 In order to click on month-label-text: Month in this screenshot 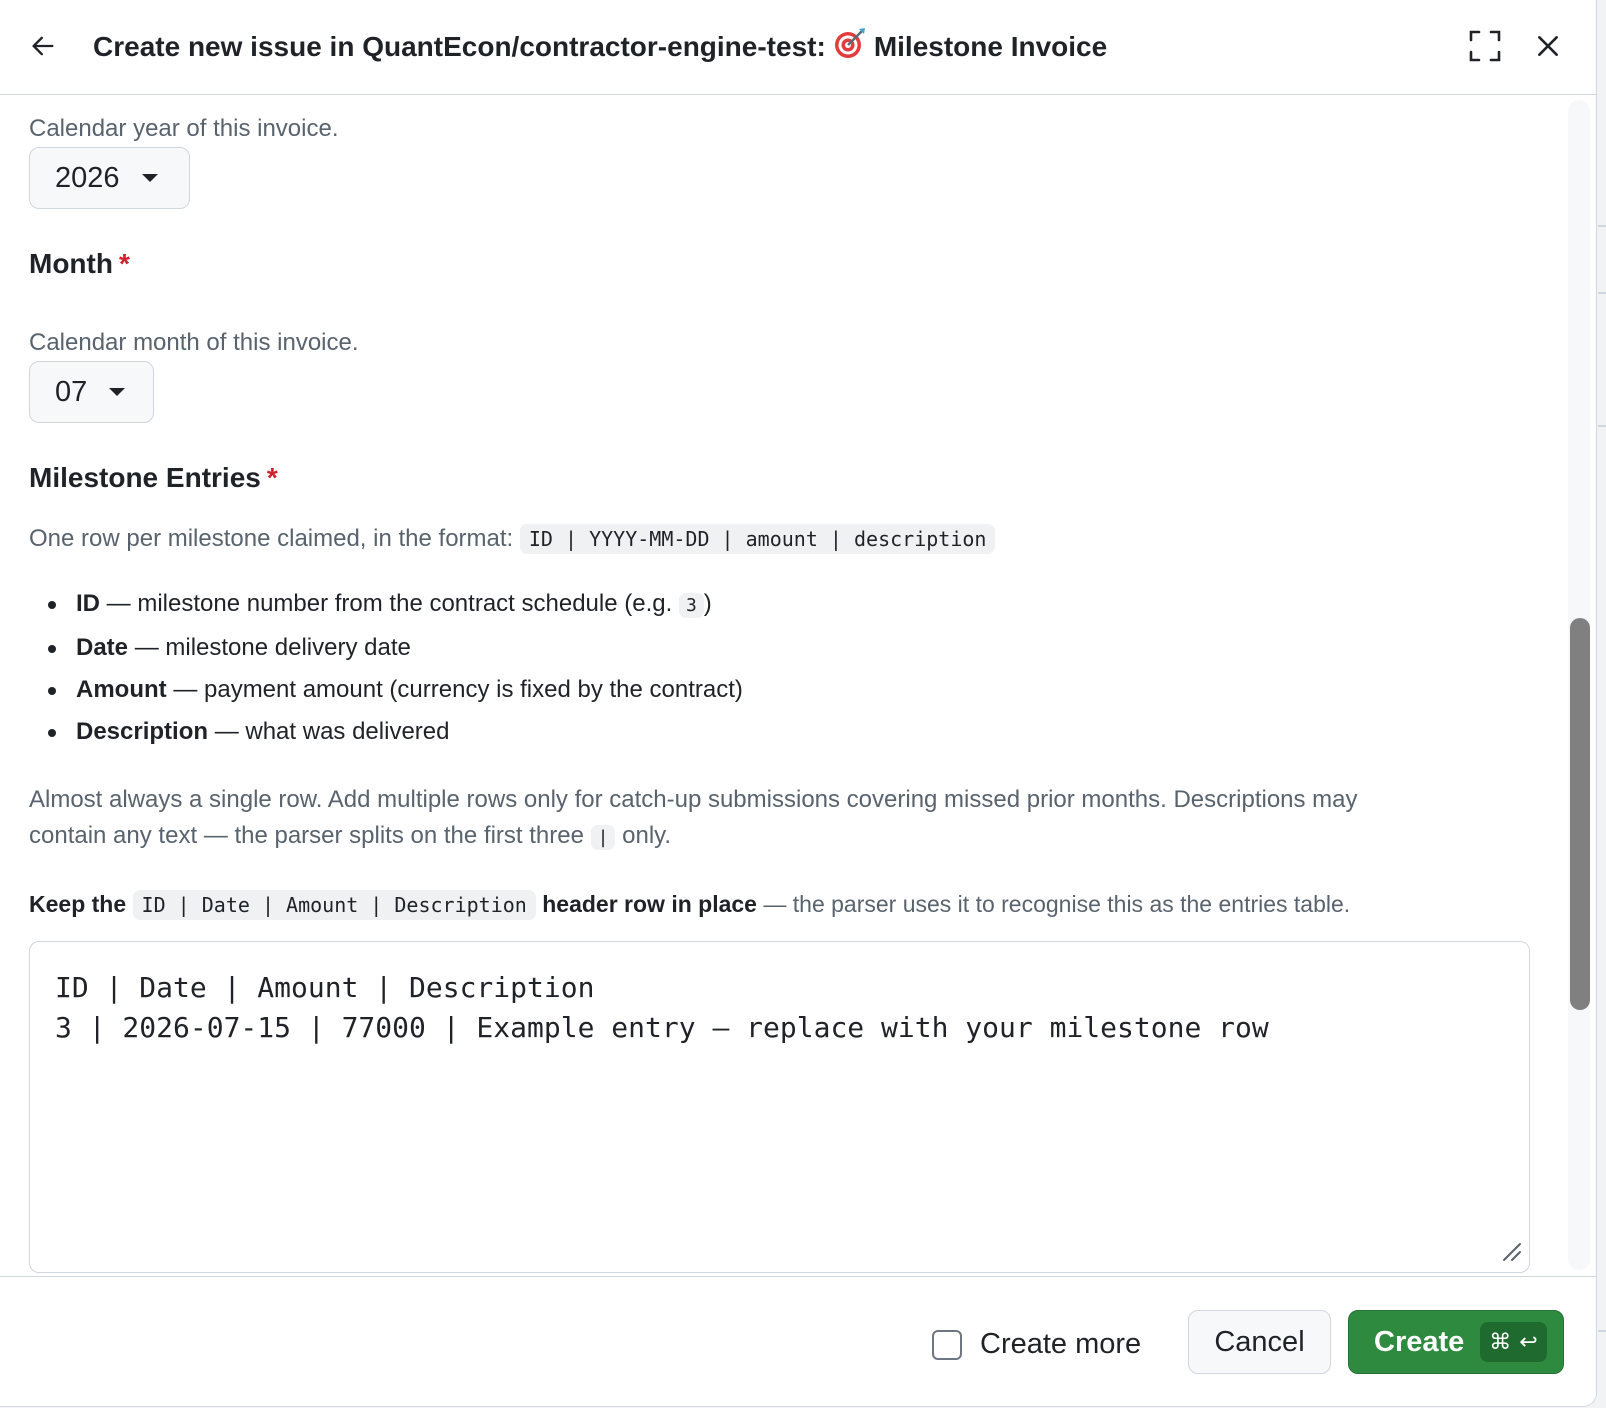, I will do `click(71, 263)`.